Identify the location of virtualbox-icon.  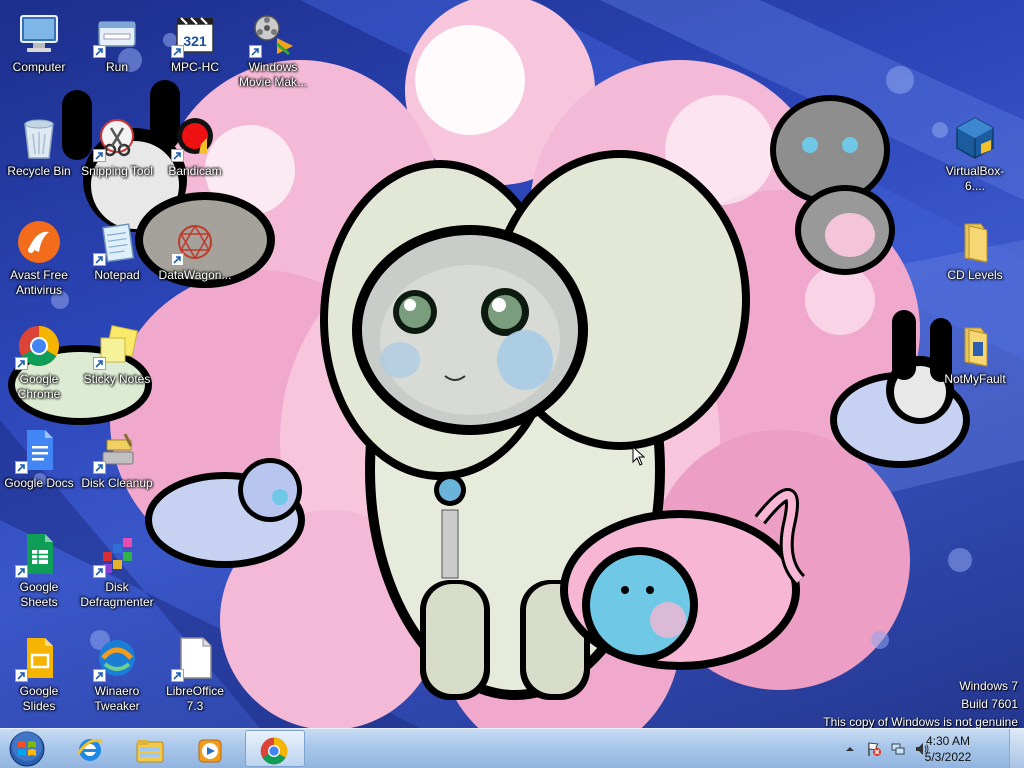
(975, 138).